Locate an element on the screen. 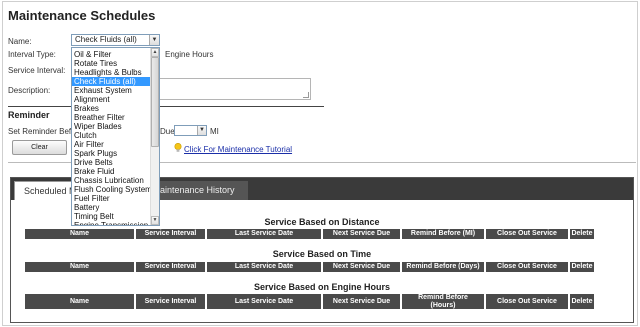 This screenshot has height=327, width=640. dropdown-option: Chassis Lubrication is located at coordinates (111, 180).